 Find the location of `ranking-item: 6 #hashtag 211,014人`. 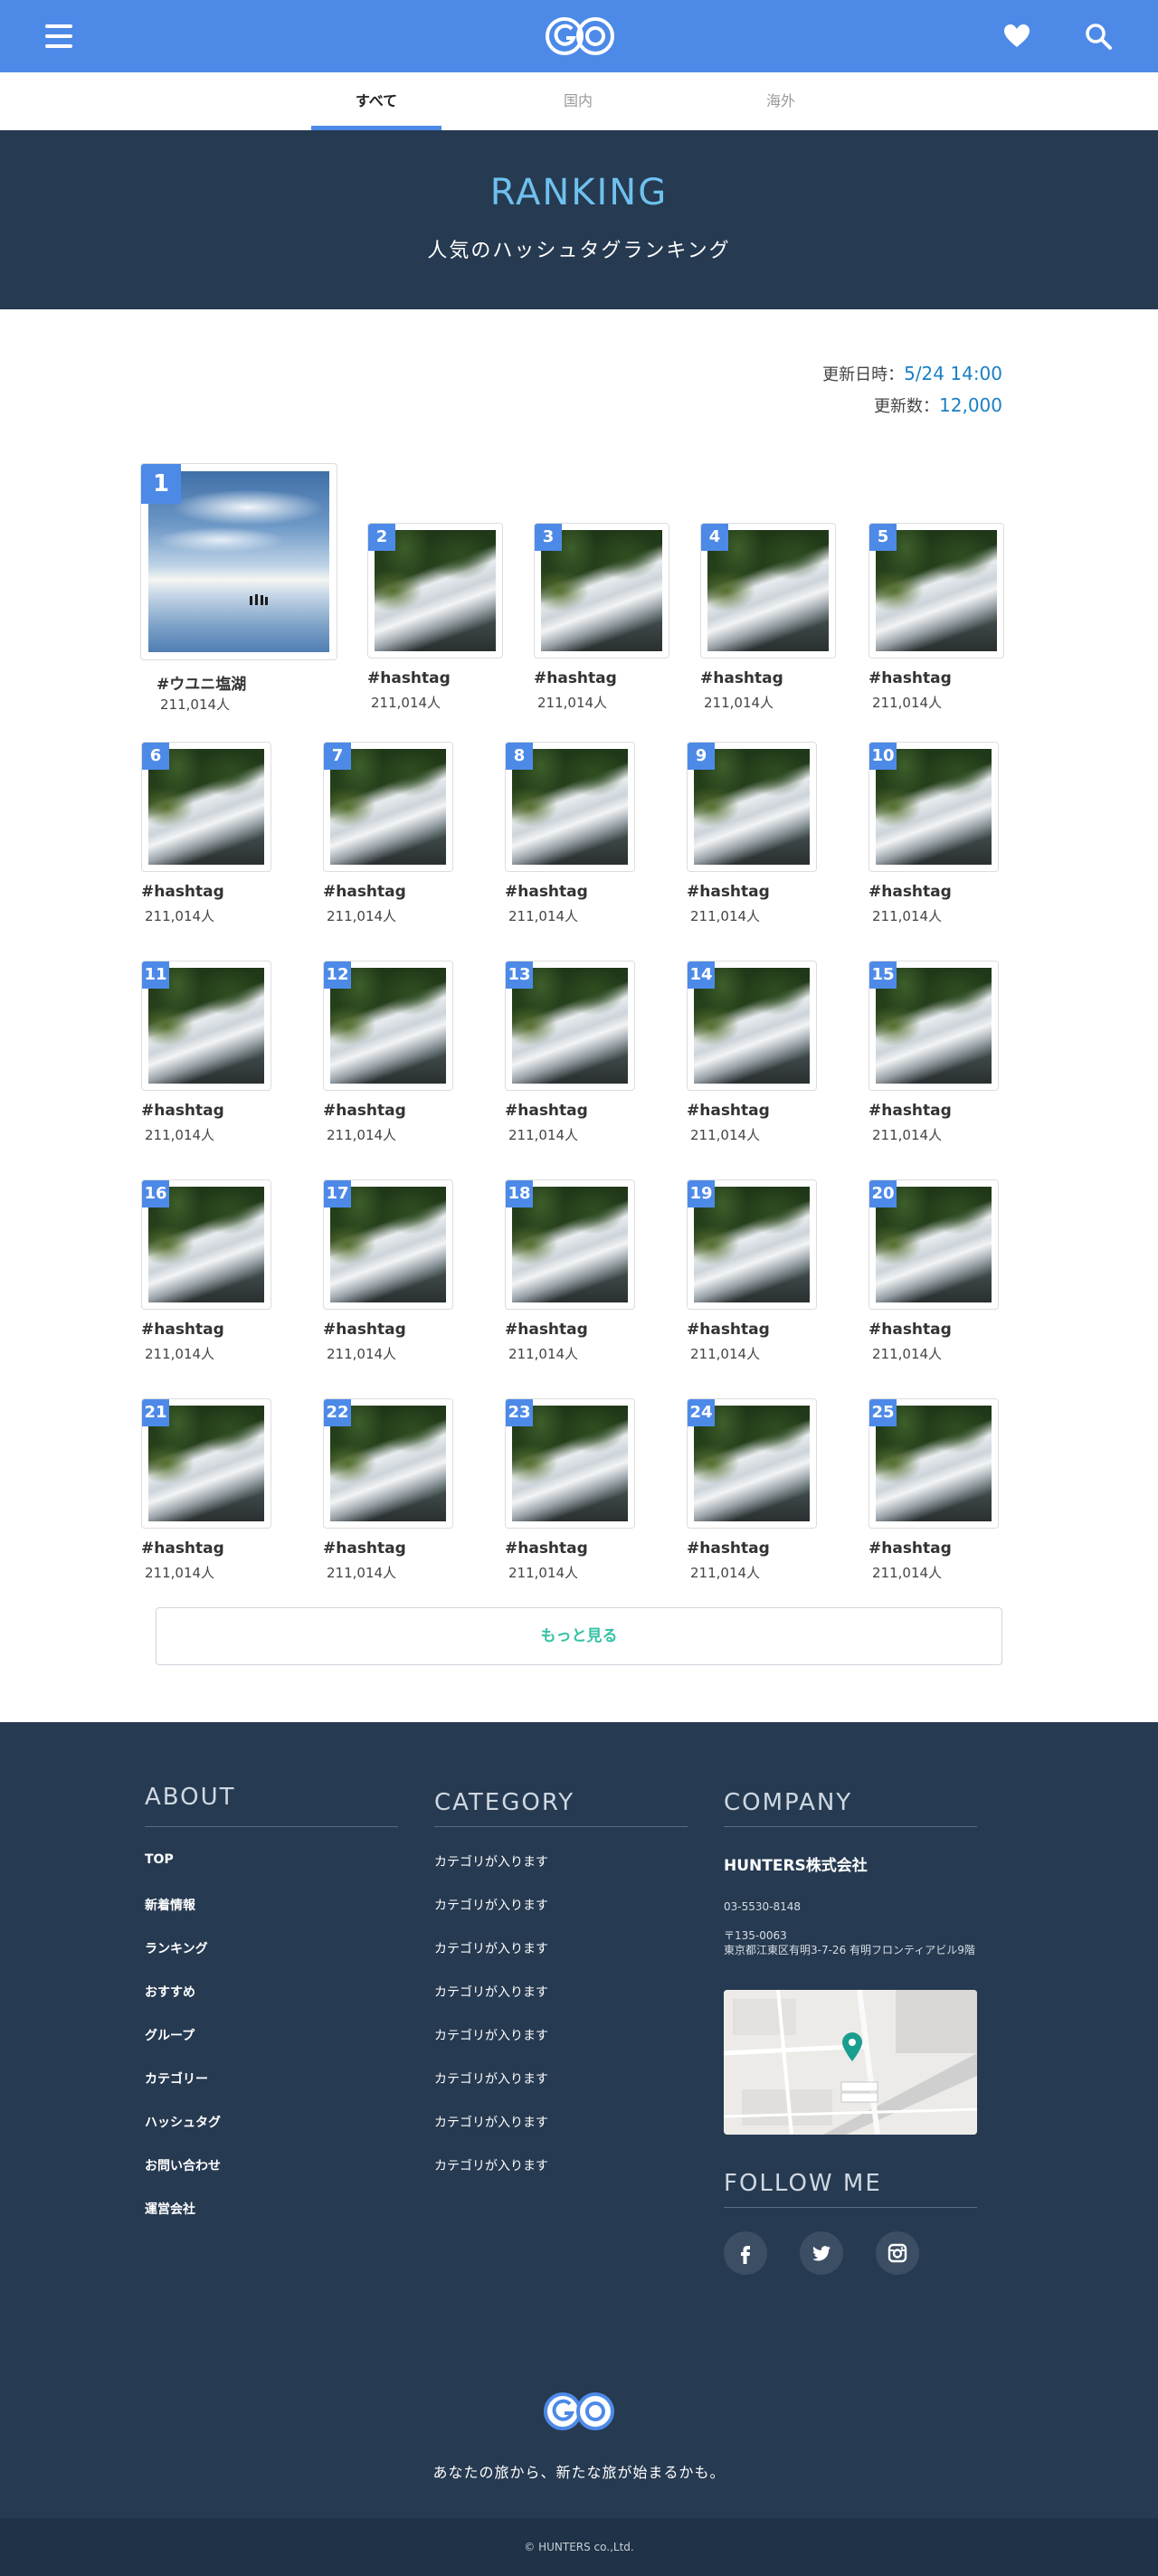

ranking-item: 6 #hashtag 211,014人 is located at coordinates (206, 840).